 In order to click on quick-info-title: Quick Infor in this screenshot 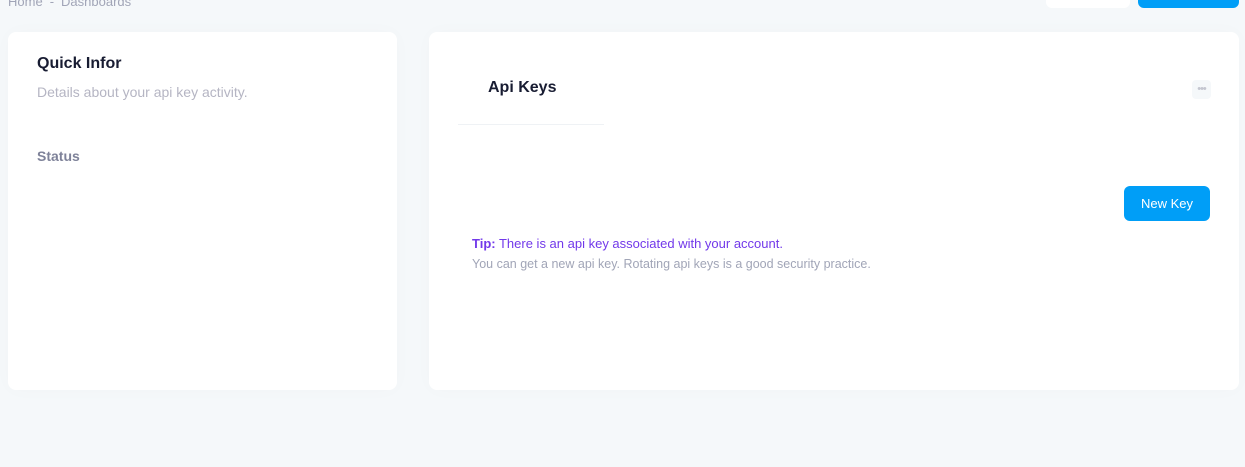, I will do `click(79, 63)`.